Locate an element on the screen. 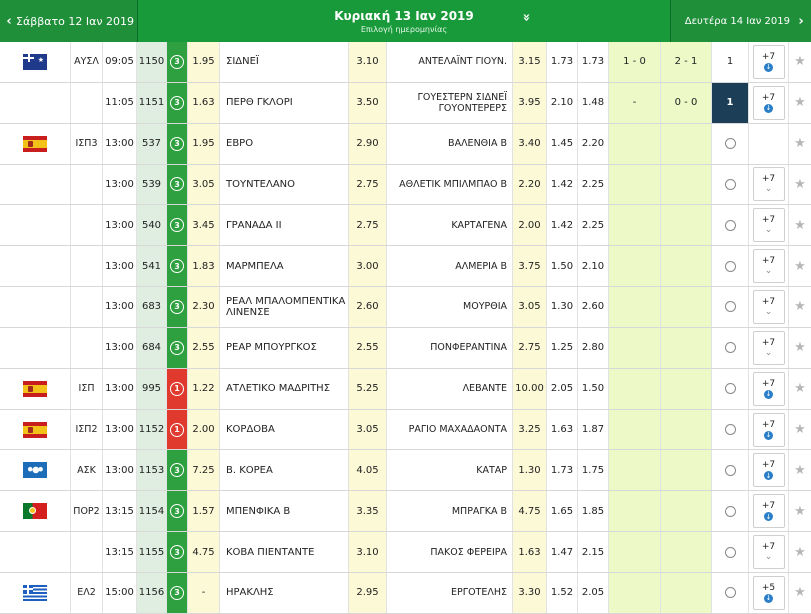 This screenshot has width=811, height=614. odds-over: 1.50 is located at coordinates (593, 388).